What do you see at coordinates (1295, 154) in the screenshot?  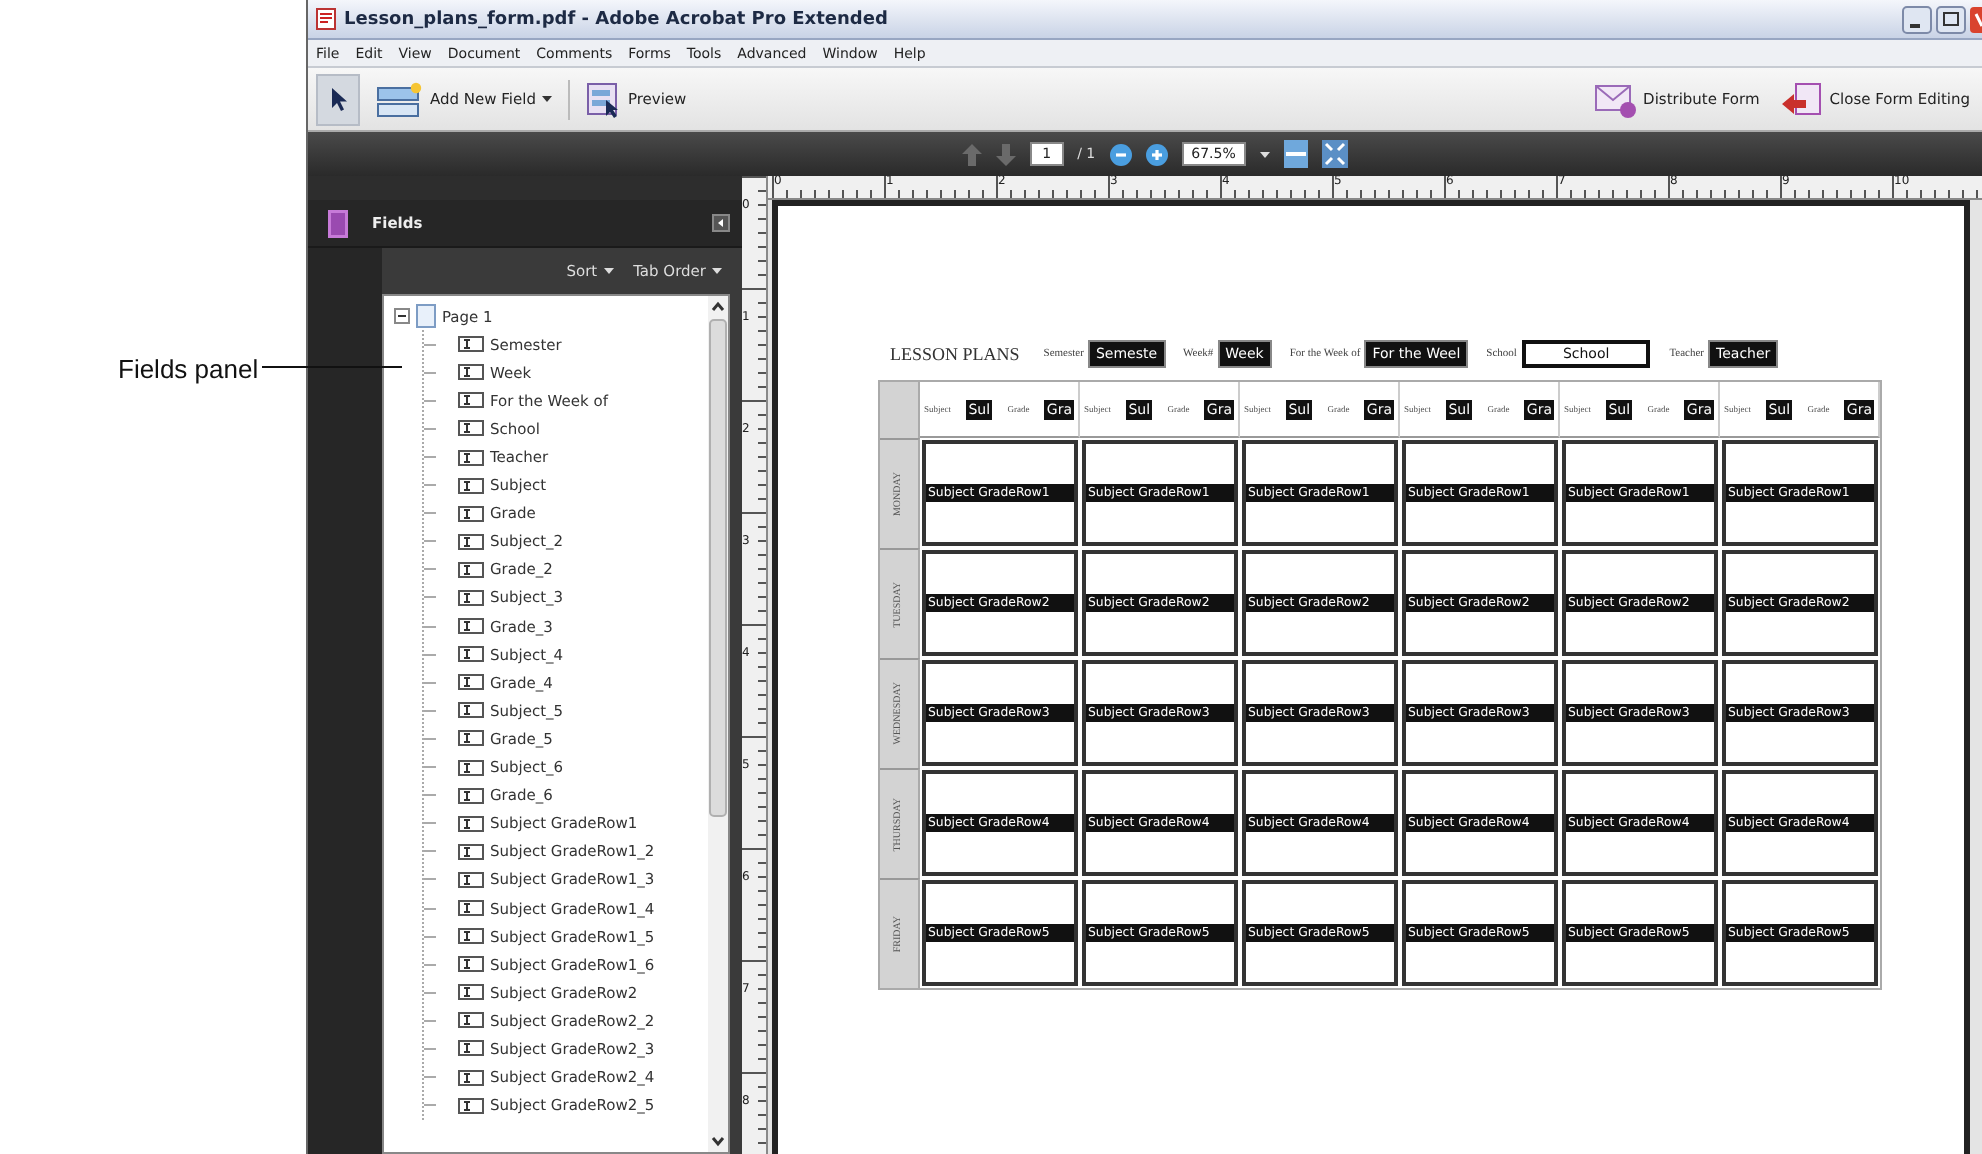 I see `fit-page-icon` at bounding box center [1295, 154].